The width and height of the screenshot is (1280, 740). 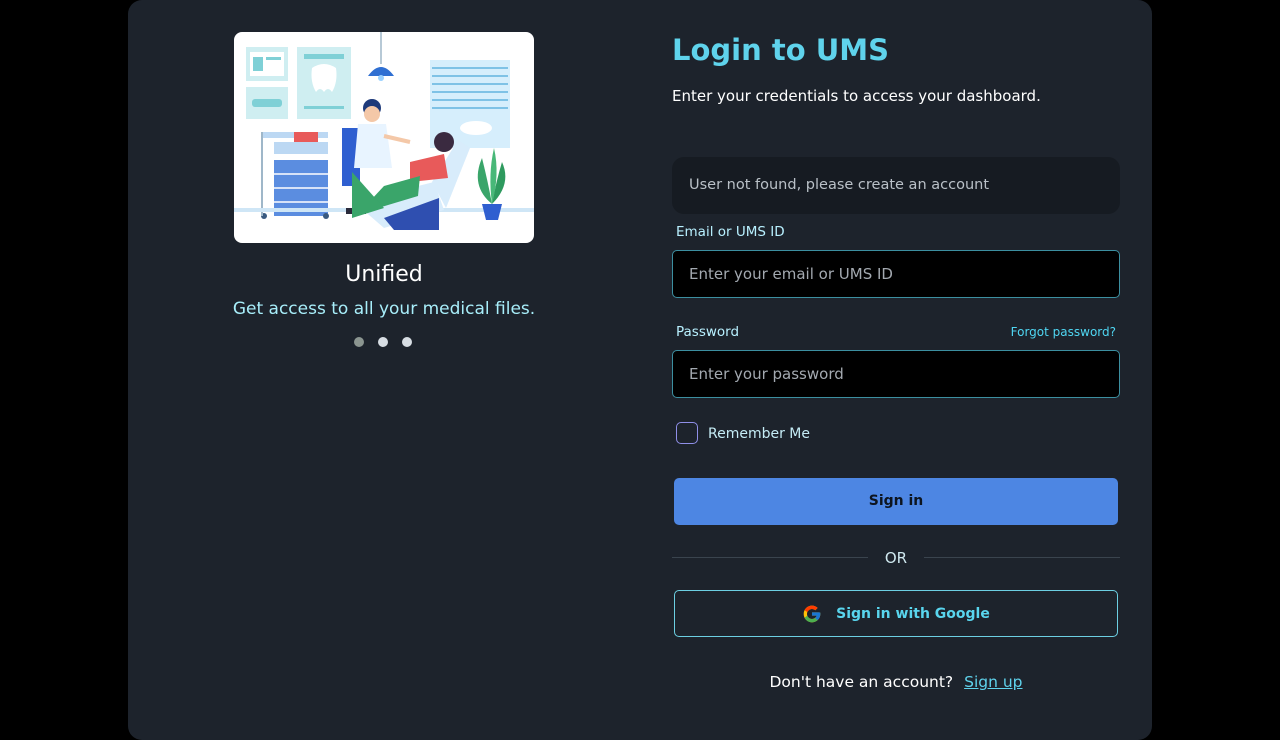 I want to click on remember-me-label: Remember Me, so click(x=759, y=434).